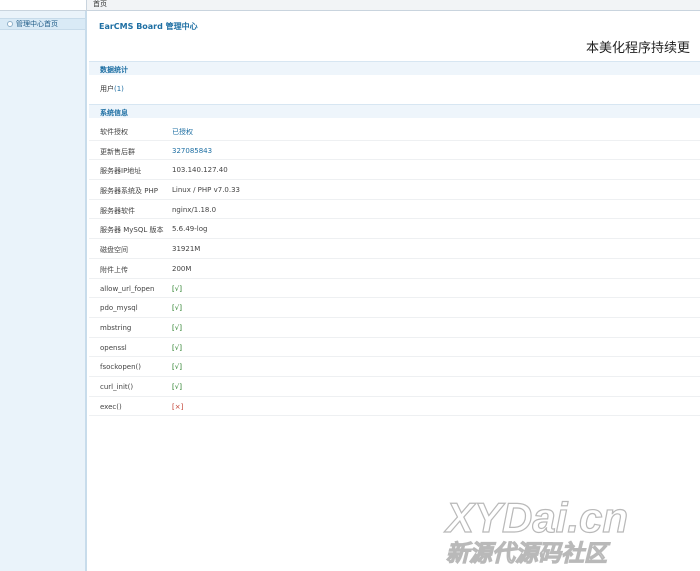  I want to click on row-key: allow_url_fopen, so click(127, 288).